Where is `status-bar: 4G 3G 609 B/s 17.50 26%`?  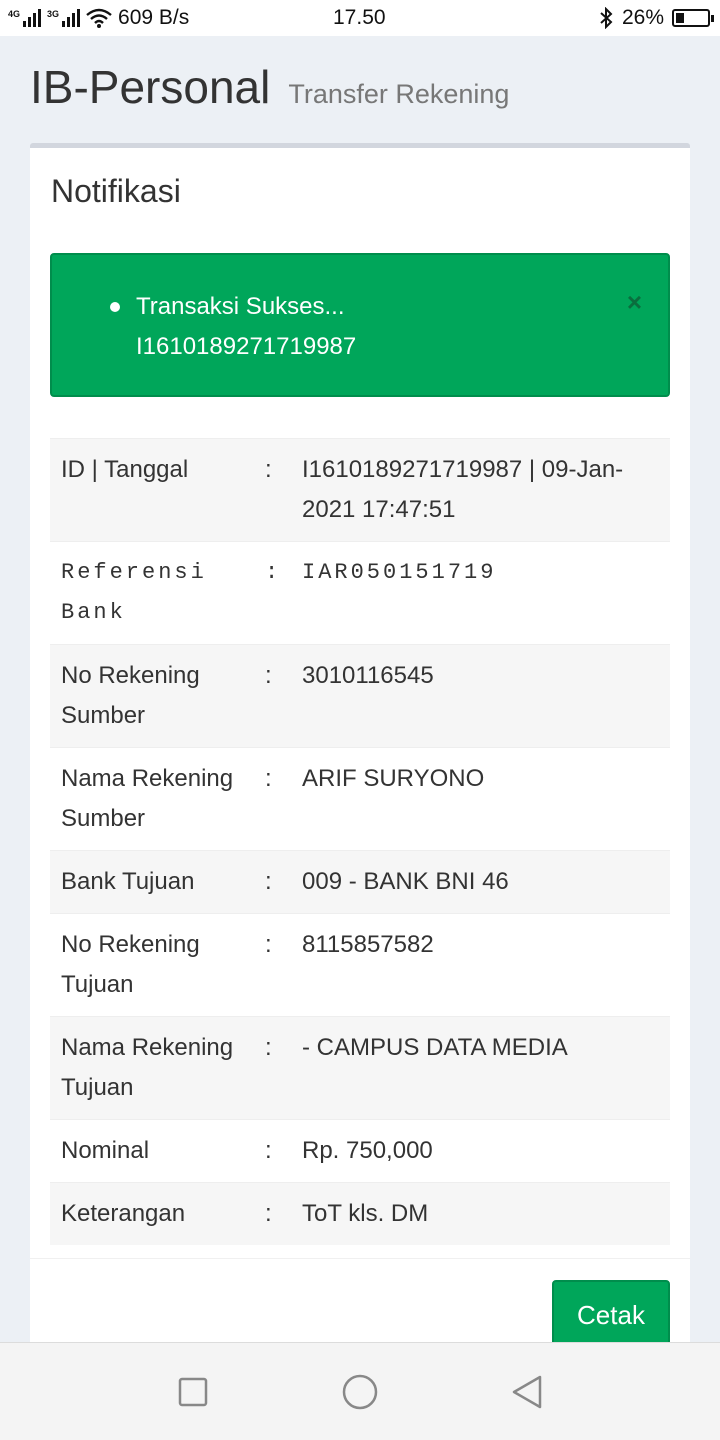
status-bar: 4G 3G 609 B/s 17.50 26% is located at coordinates (360, 18).